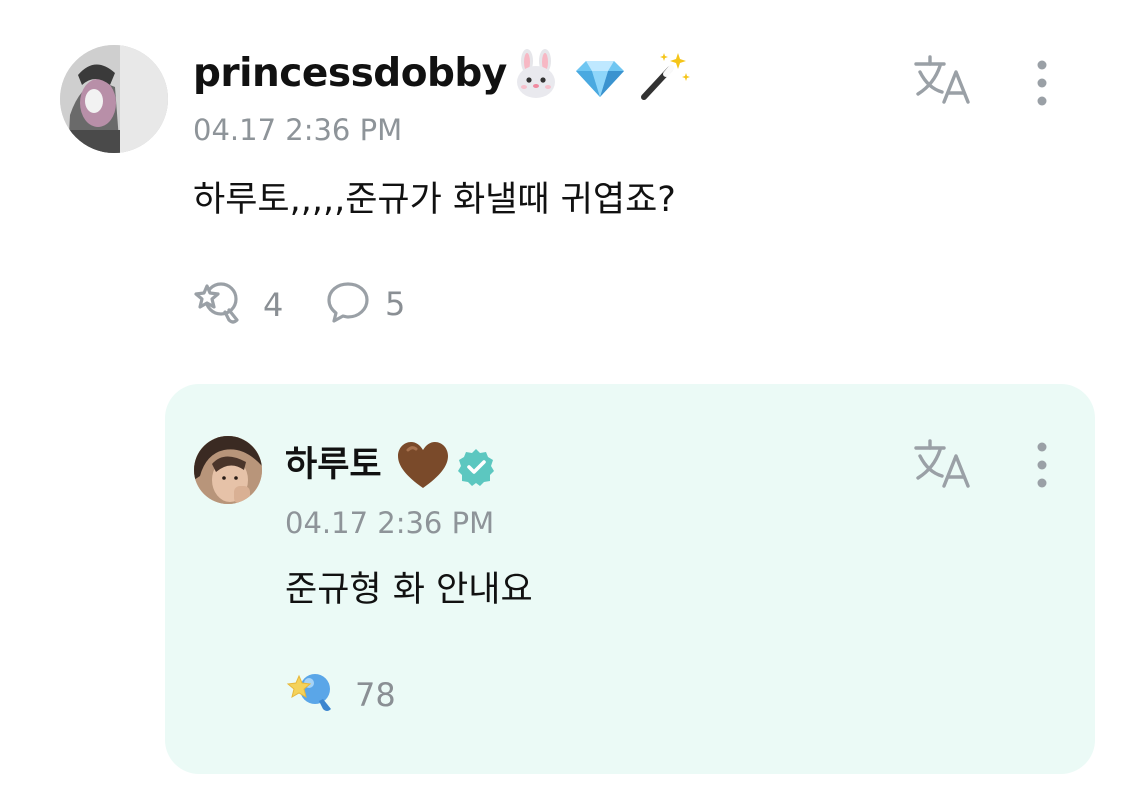  Describe the element at coordinates (434, 200) in the screenshot. I see `post-text: 하루토,,,,,준규가 화낼때 귀엽죠?` at that location.